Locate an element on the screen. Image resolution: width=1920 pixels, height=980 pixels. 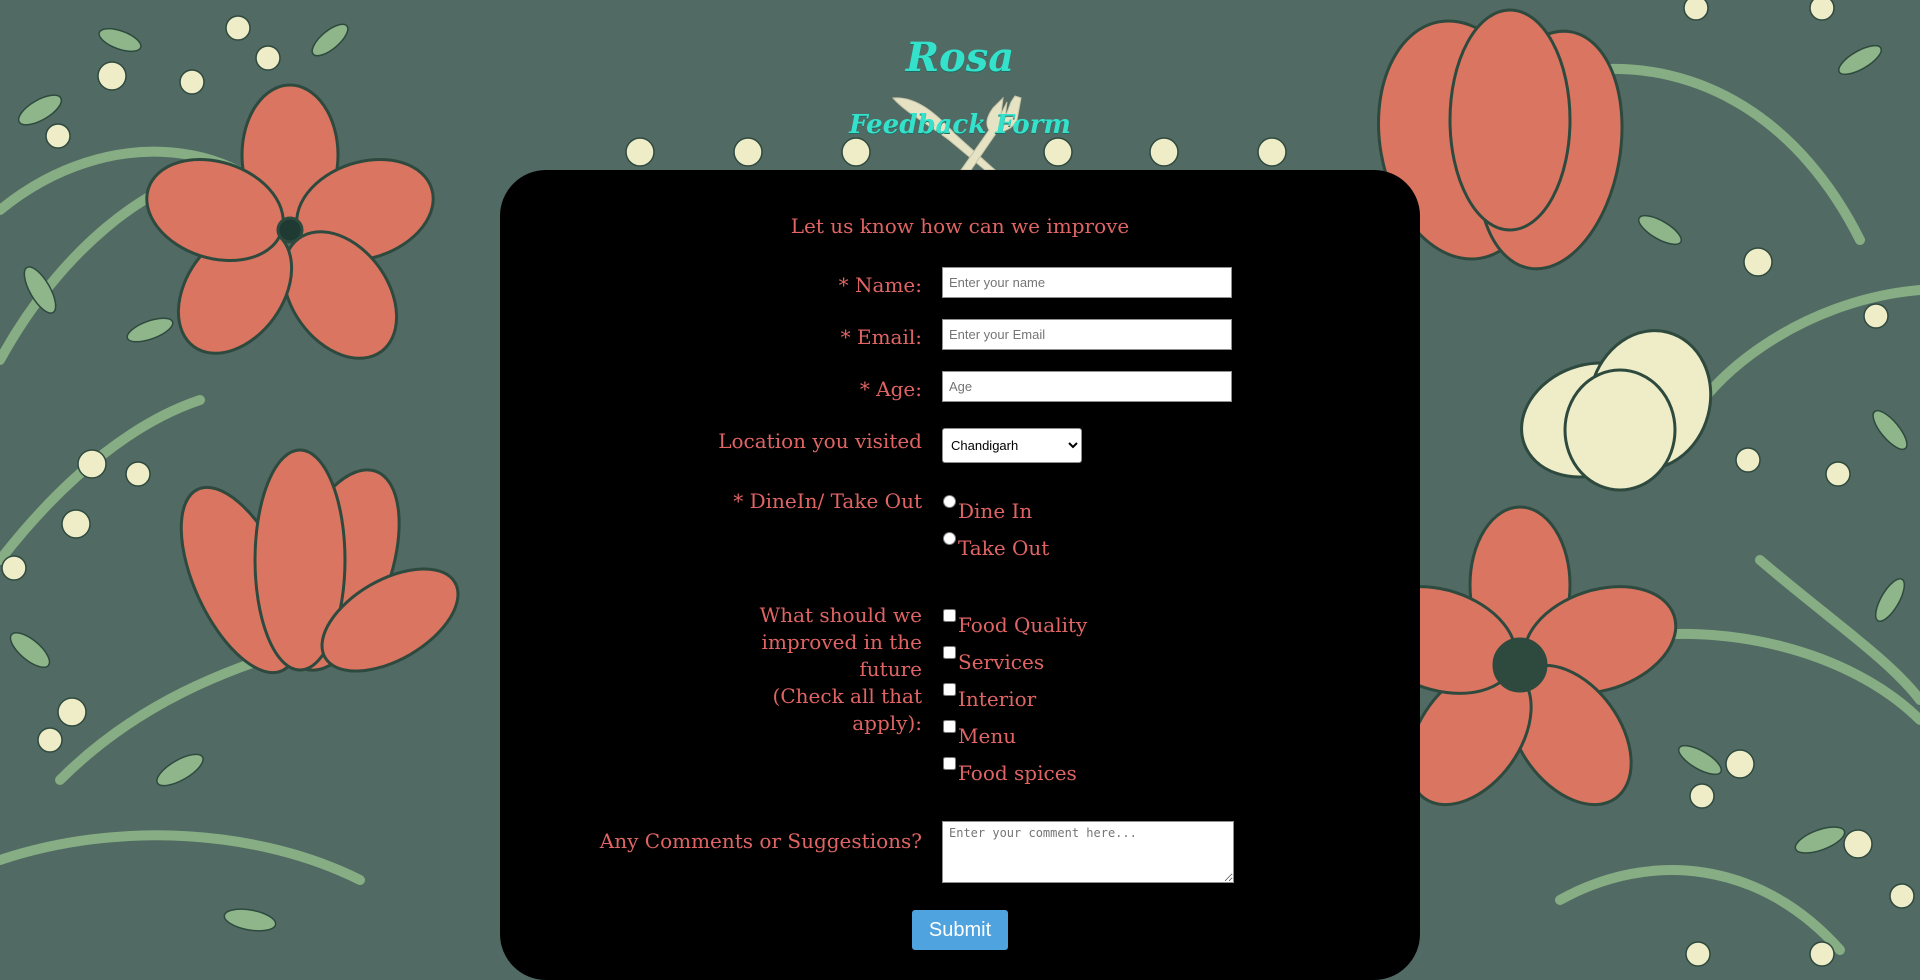
improve-label-line: future is located at coordinates (890, 669).